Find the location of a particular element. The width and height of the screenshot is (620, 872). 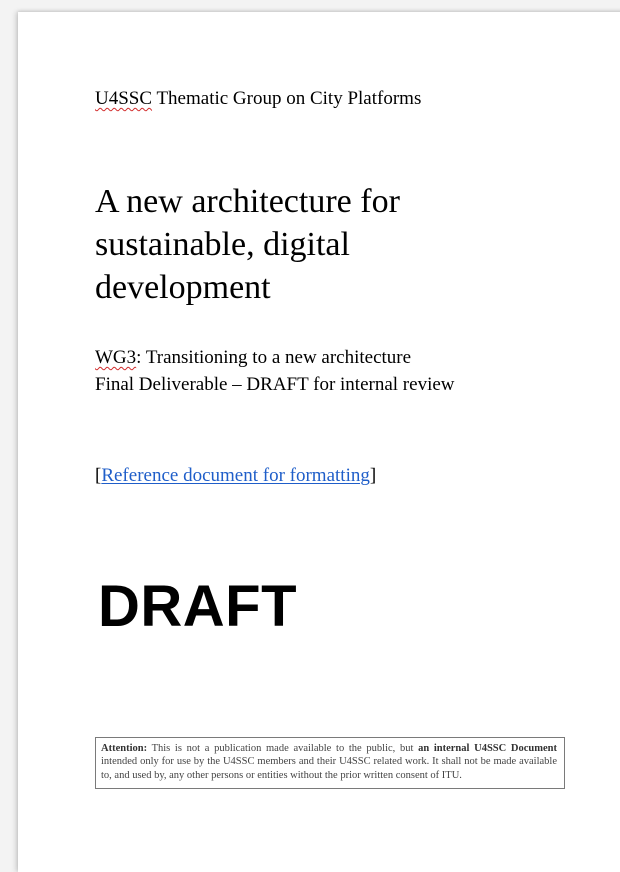

attention-label: Attention: is located at coordinates (124, 748).